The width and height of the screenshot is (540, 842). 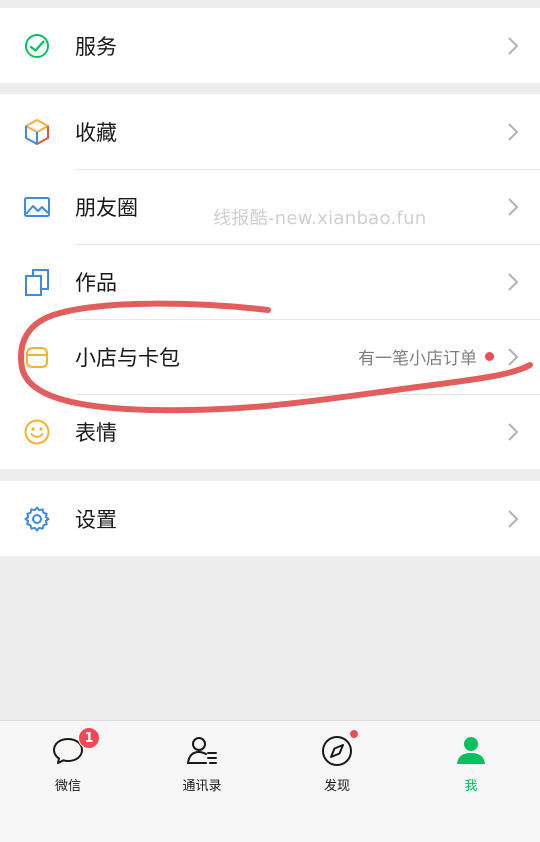 What do you see at coordinates (127, 357) in the screenshot?
I see `menu-label-shop: 小店与卡包` at bounding box center [127, 357].